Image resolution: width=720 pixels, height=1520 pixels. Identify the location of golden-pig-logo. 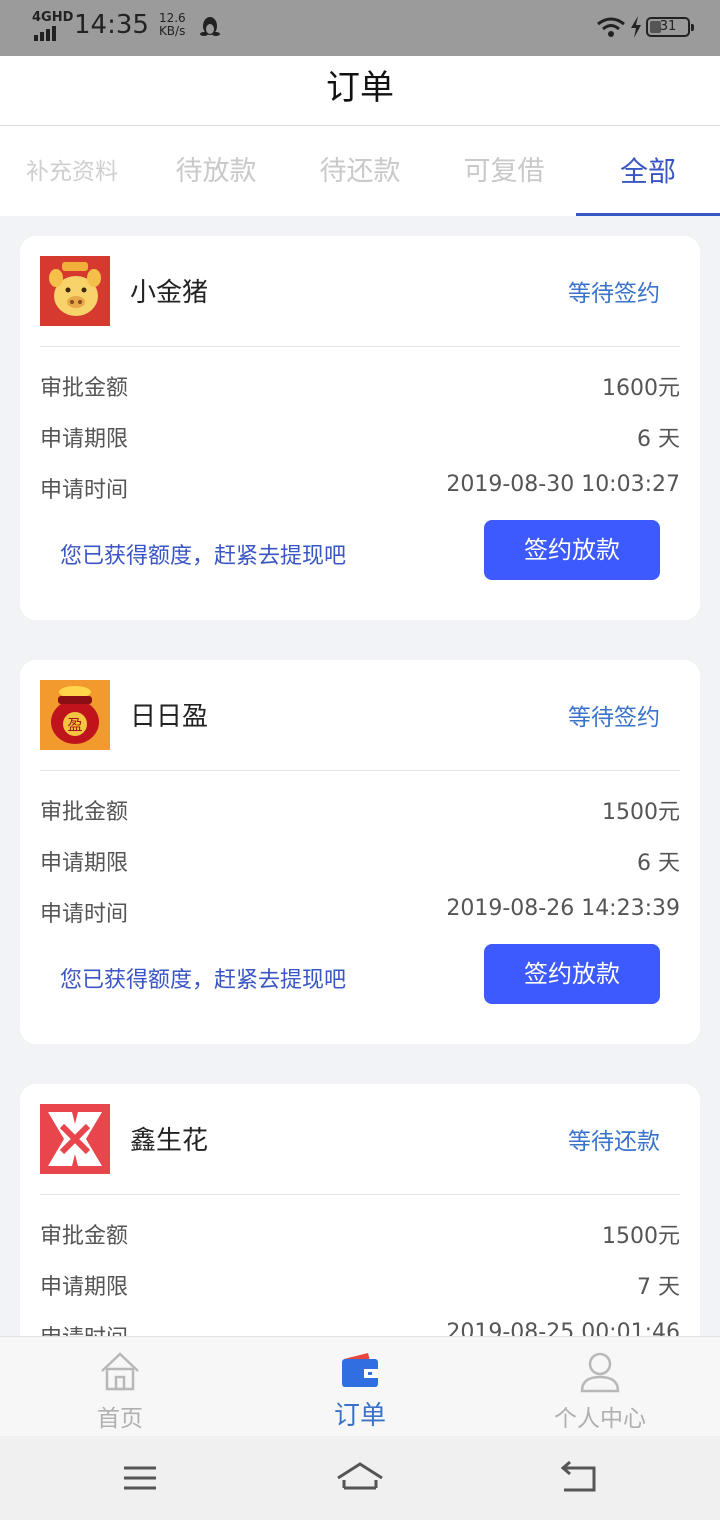
(75, 291).